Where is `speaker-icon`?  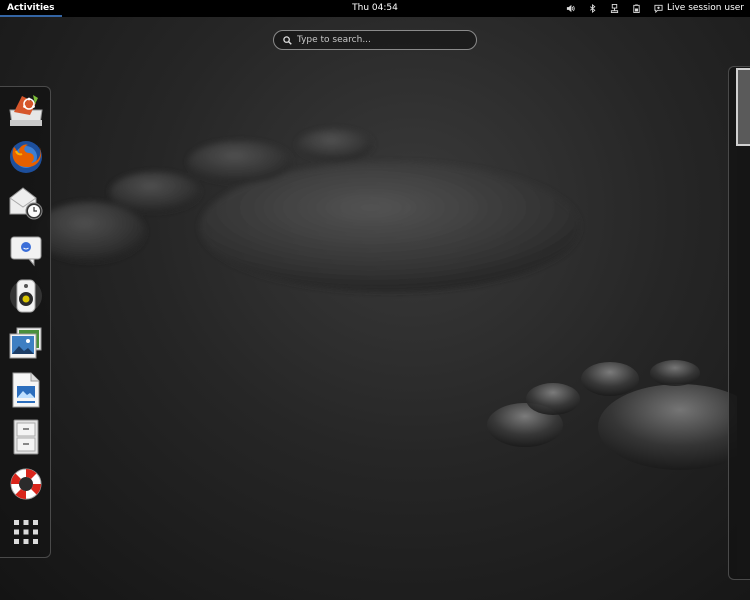
speaker-icon is located at coordinates (26, 296).